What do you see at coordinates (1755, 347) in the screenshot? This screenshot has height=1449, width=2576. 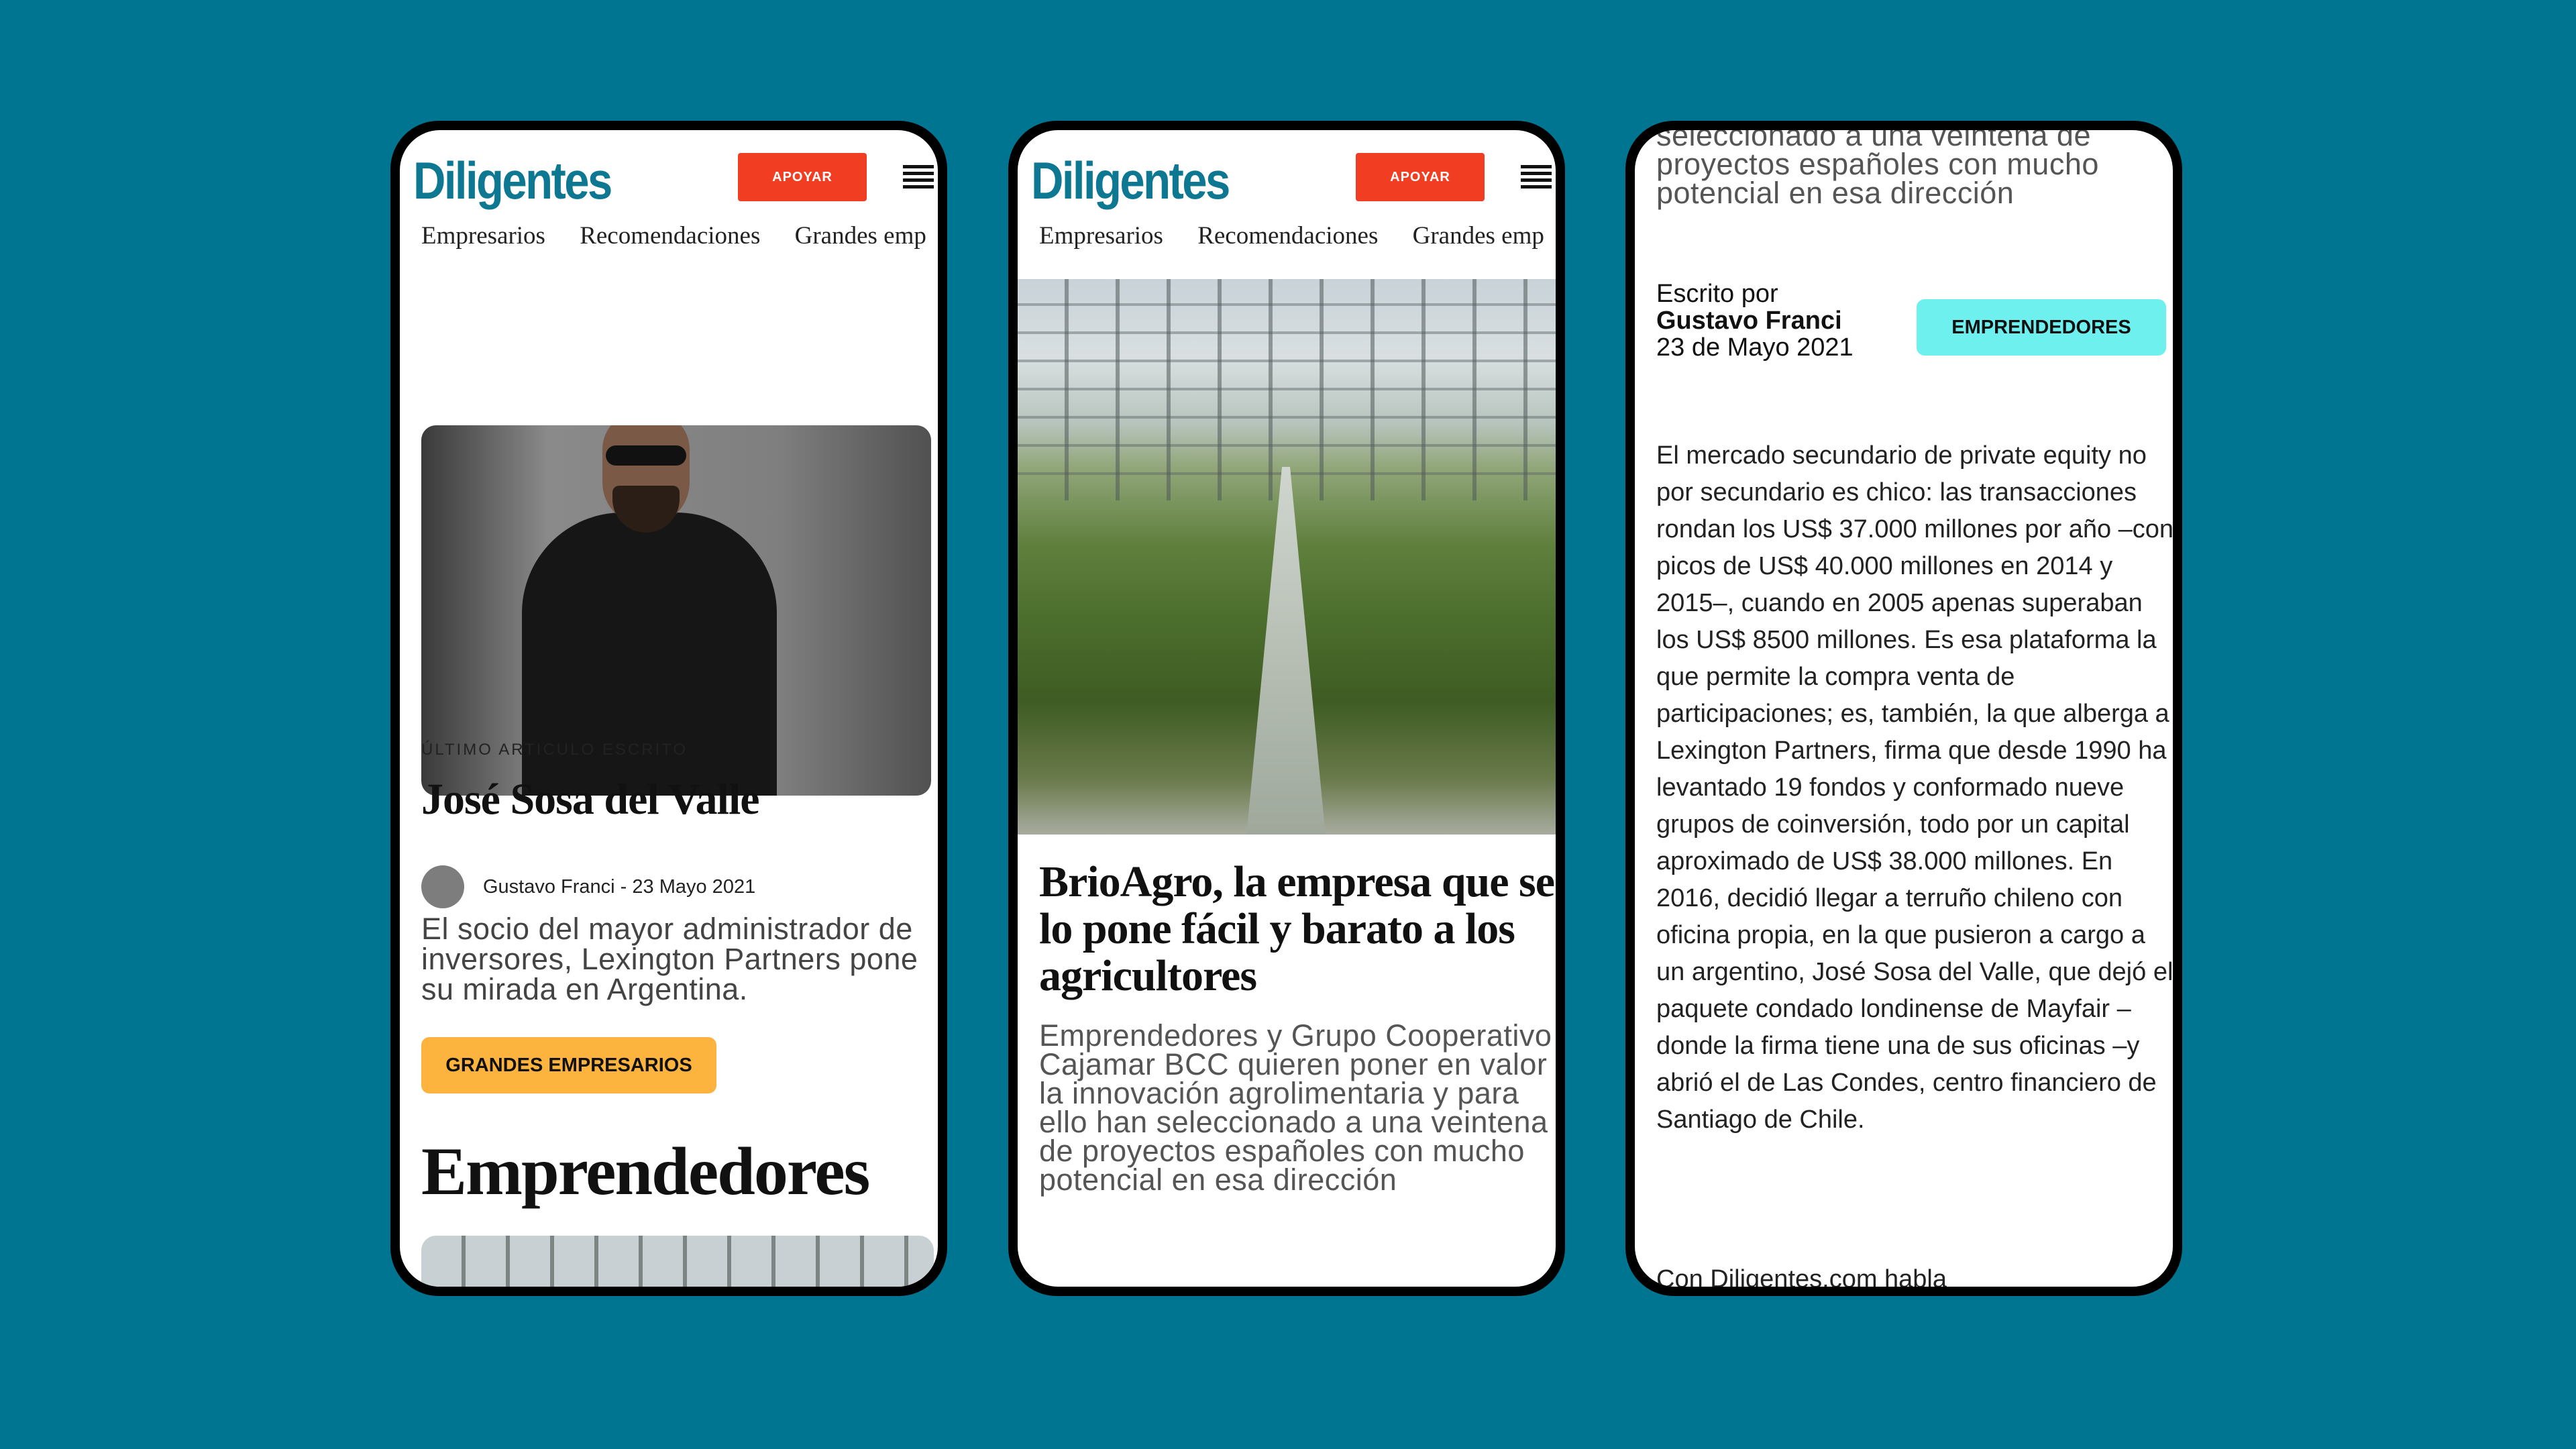 I see `publish-date: 23 de Mayo 2021` at bounding box center [1755, 347].